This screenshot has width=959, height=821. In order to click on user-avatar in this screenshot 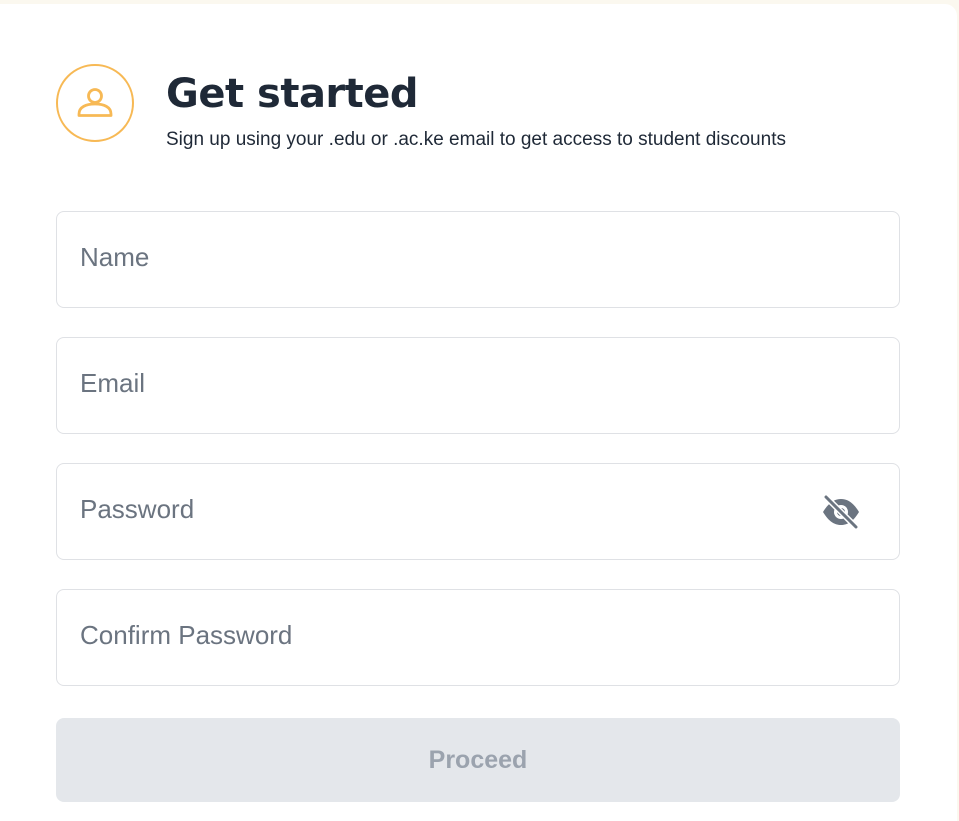, I will do `click(95, 103)`.